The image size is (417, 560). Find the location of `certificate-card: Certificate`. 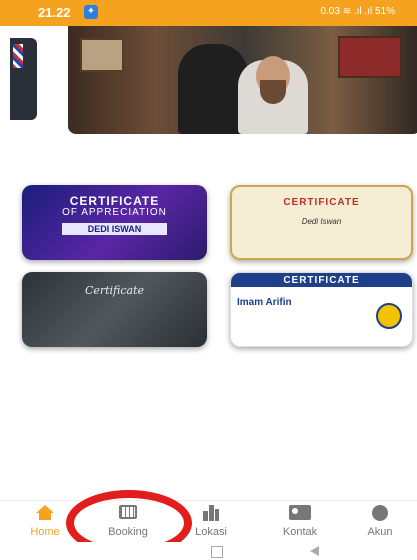

certificate-card: Certificate is located at coordinates (114, 309).